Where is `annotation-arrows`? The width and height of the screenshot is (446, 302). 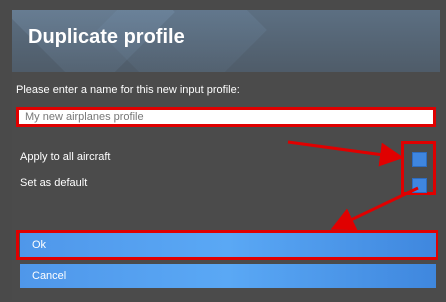
annotation-arrows is located at coordinates (353, 185).